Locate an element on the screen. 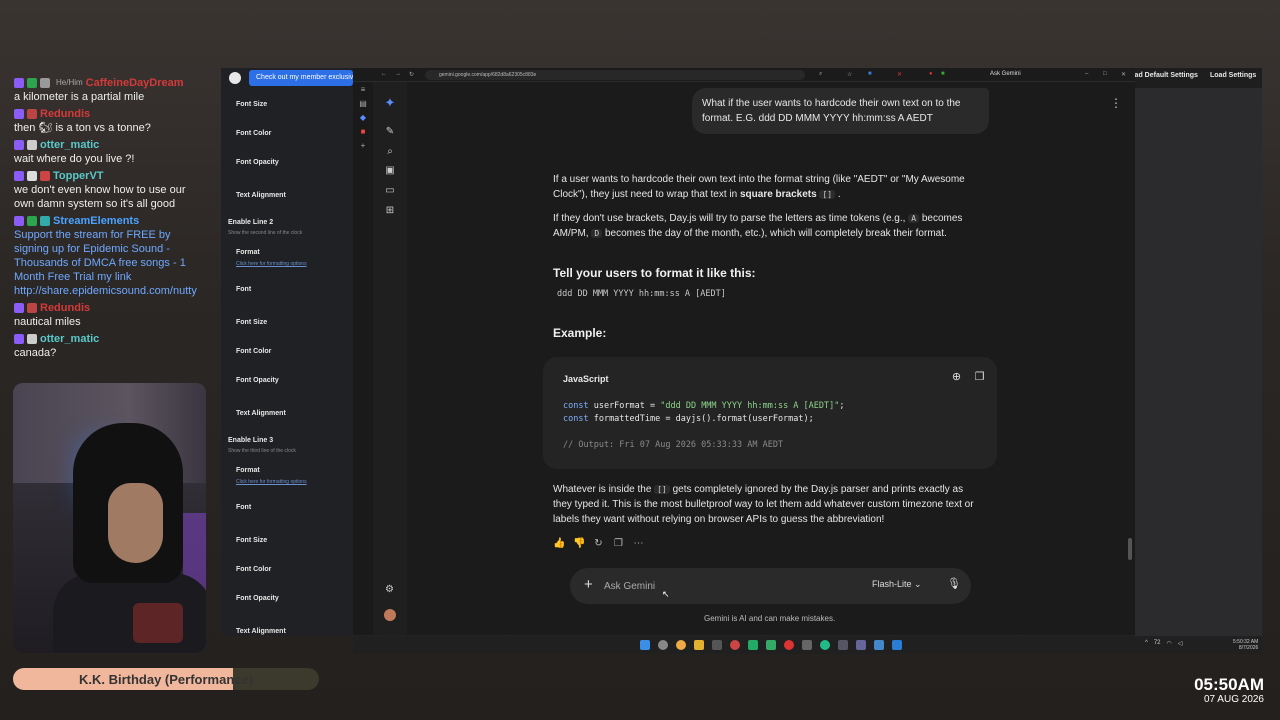 The width and height of the screenshot is (1280, 720). spotify-icon is located at coordinates (825, 645).